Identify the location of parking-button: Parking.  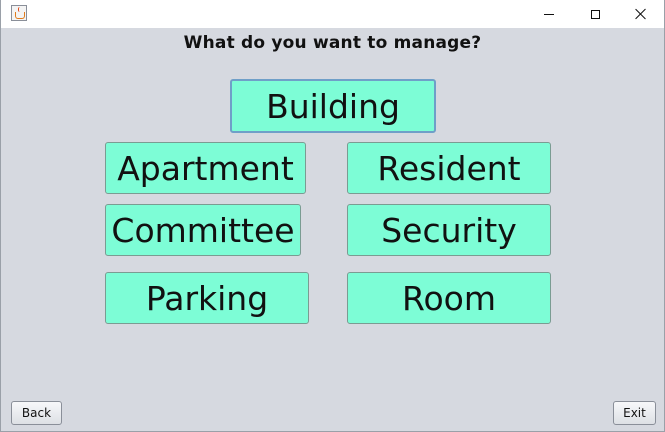
(207, 298).